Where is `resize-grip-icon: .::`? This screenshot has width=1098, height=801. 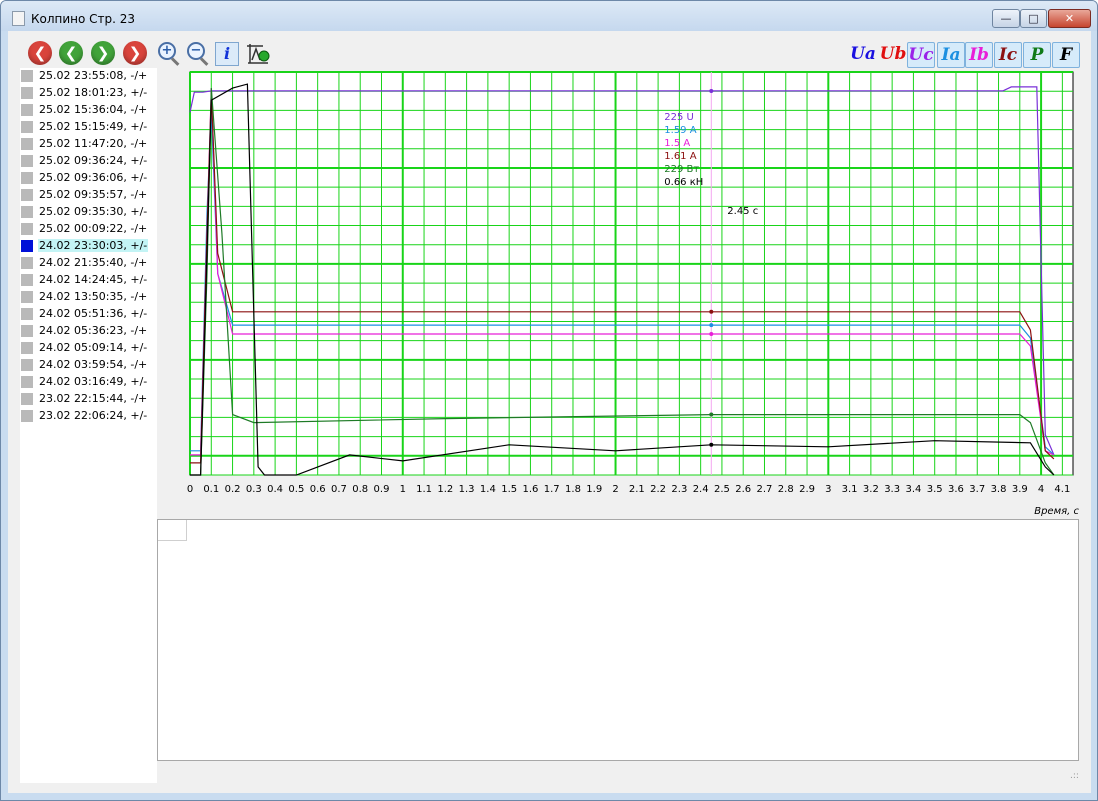
resize-grip-icon: .:: is located at coordinates (1074, 776).